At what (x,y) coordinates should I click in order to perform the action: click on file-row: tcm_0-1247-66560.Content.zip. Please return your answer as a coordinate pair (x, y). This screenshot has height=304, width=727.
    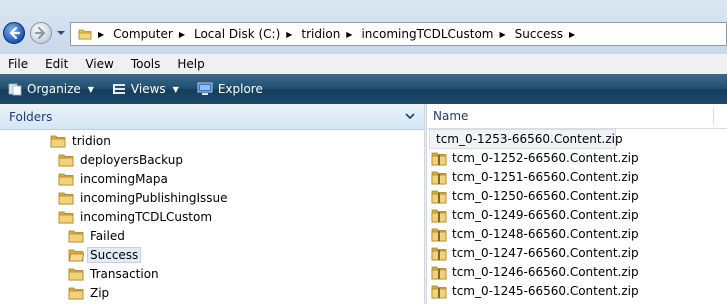
    Looking at the image, I should click on (535, 253).